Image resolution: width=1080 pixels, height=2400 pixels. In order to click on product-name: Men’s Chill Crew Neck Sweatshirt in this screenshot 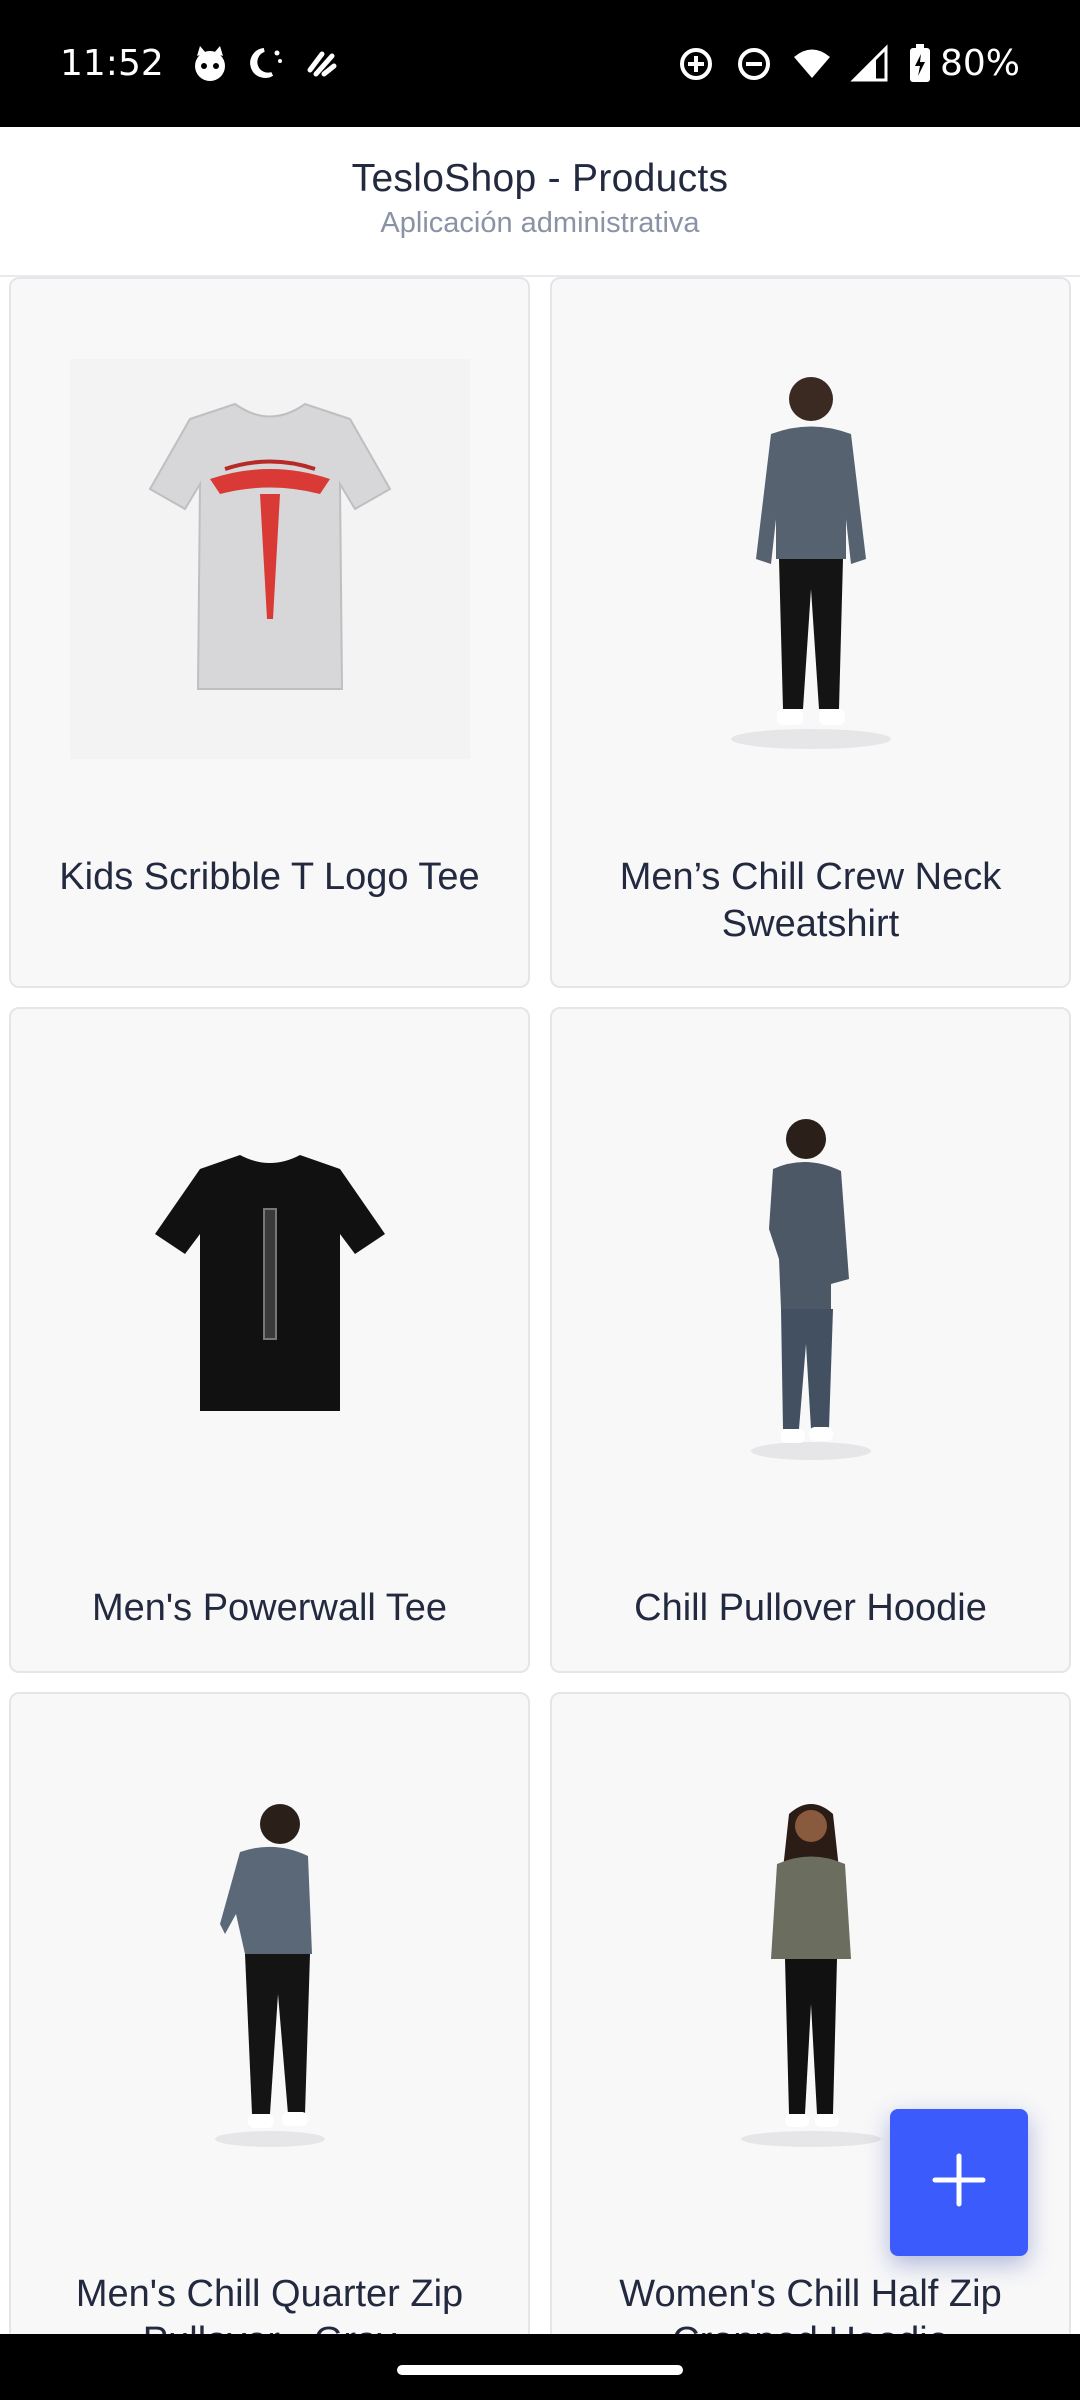, I will do `click(810, 900)`.